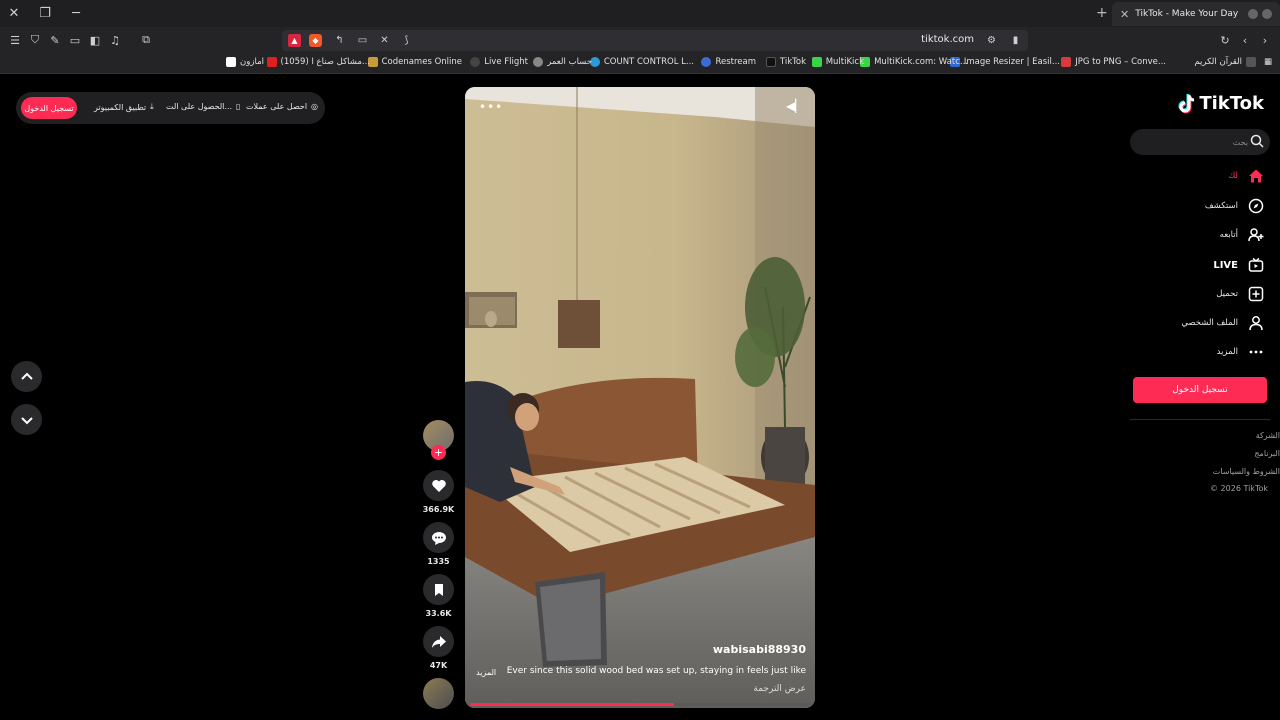 Image resolution: width=1280 pixels, height=720 pixels. What do you see at coordinates (1193, 142) in the screenshot?
I see `search-input` at bounding box center [1193, 142].